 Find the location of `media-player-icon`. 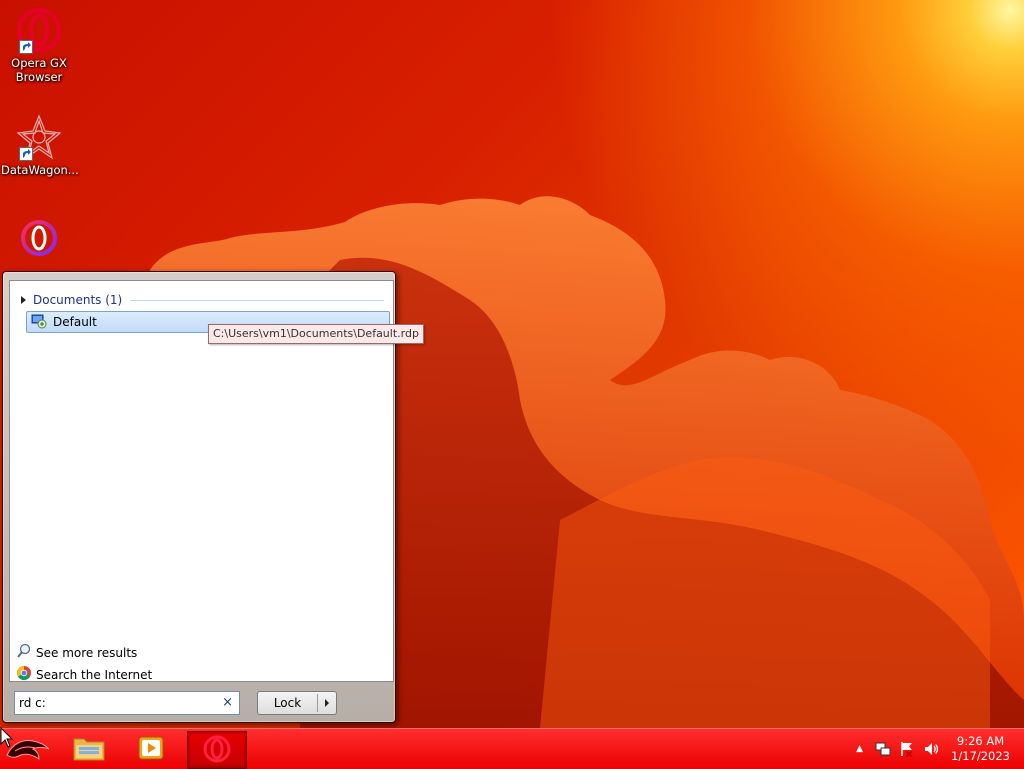

media-player-icon is located at coordinates (151, 749).